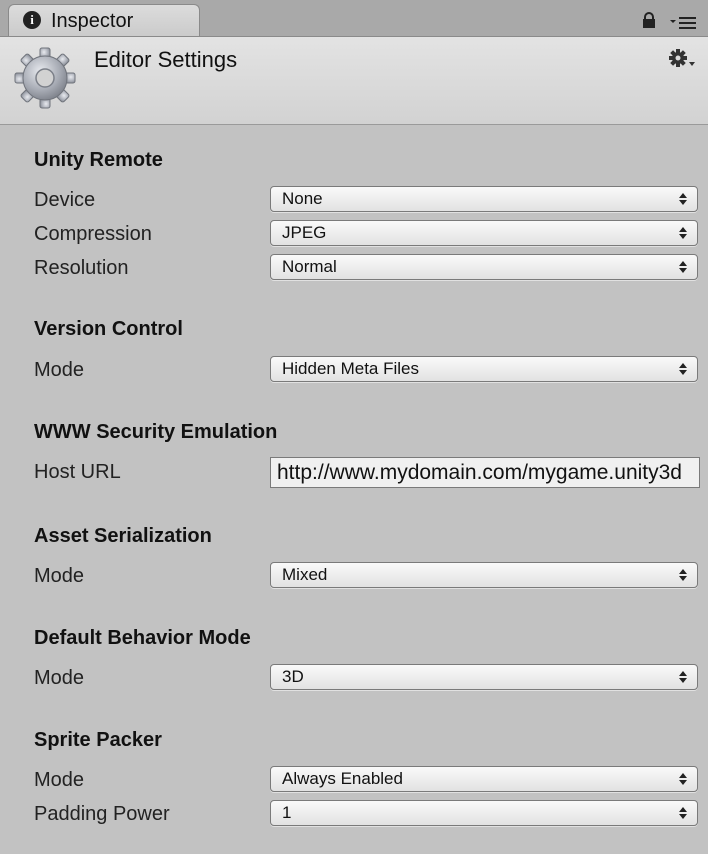 This screenshot has height=854, width=708. Describe the element at coordinates (304, 232) in the screenshot. I see `compression-value: JPEG` at that location.